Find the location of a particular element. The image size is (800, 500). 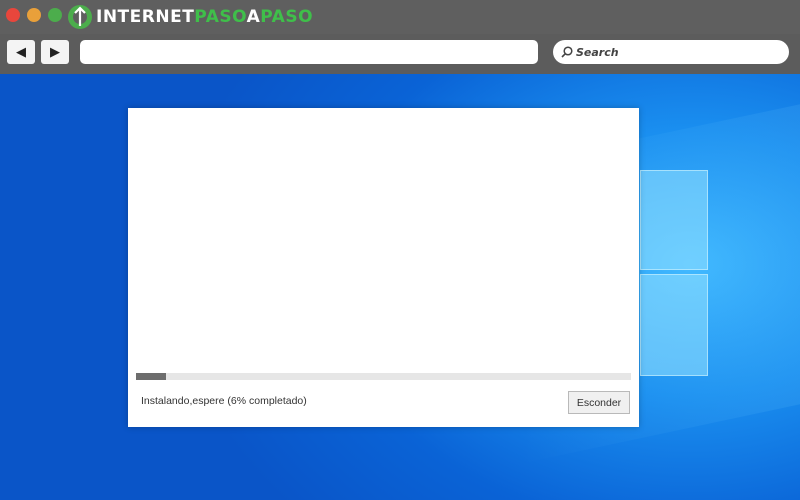

navigation-bar: ◀ ▶ Search is located at coordinates (400, 54).